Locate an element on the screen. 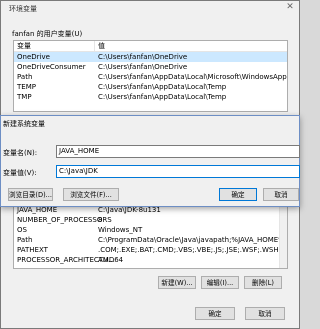  row-variable: TEMP is located at coordinates (26, 87).